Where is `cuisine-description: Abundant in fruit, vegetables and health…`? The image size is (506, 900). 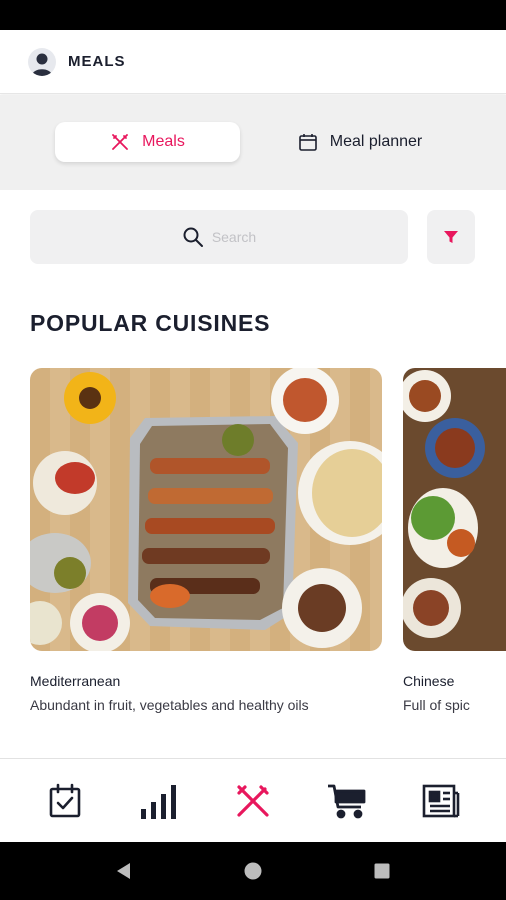
cuisine-description: Abundant in fruit, vegetables and health… is located at coordinates (169, 705).